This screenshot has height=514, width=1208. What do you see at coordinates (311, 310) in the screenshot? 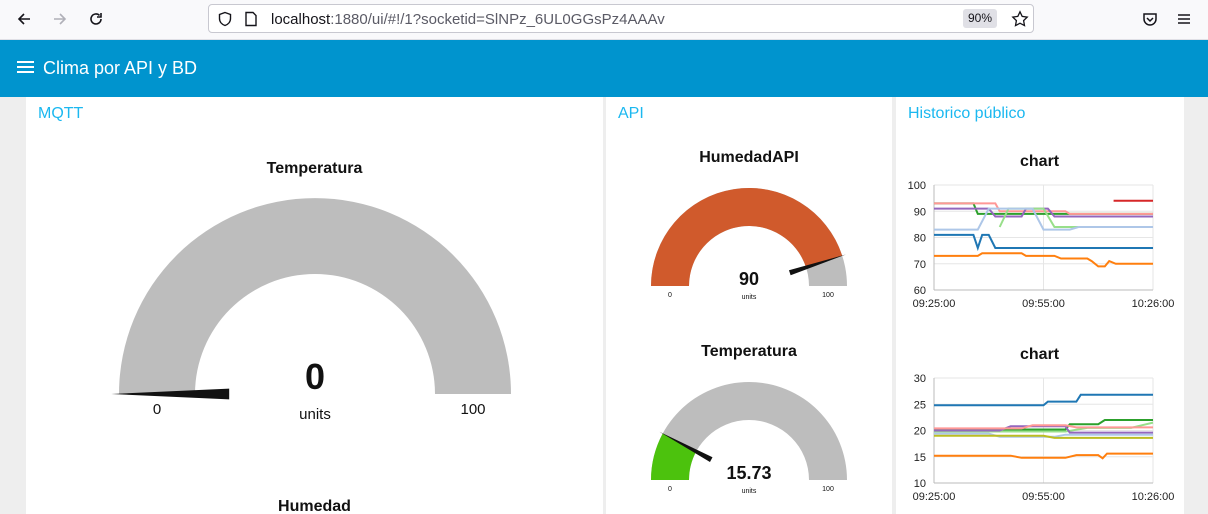
I see `gauge-temperatura: 0 units 0 100` at bounding box center [311, 310].